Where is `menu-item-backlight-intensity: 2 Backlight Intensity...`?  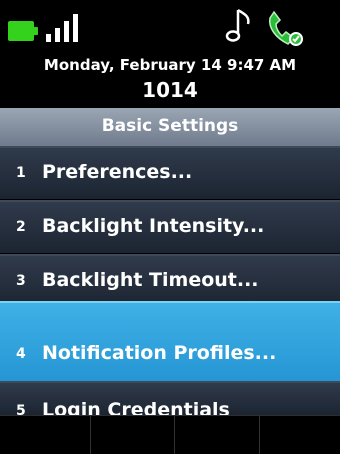
menu-item-backlight-intensity: 2 Backlight Intensity... is located at coordinates (170, 226).